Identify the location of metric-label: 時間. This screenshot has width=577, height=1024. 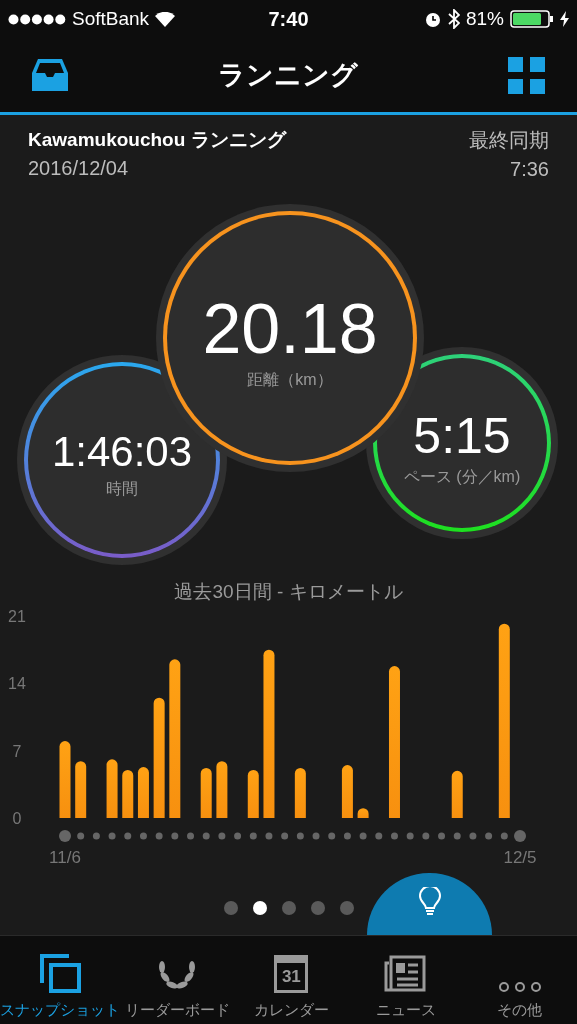
(122, 488).